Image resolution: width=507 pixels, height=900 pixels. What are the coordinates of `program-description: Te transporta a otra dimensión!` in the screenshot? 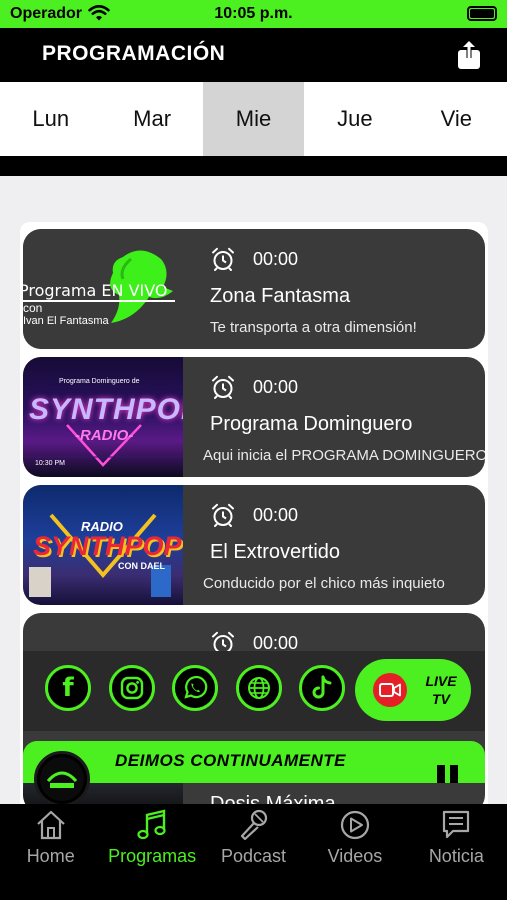 It's located at (313, 327).